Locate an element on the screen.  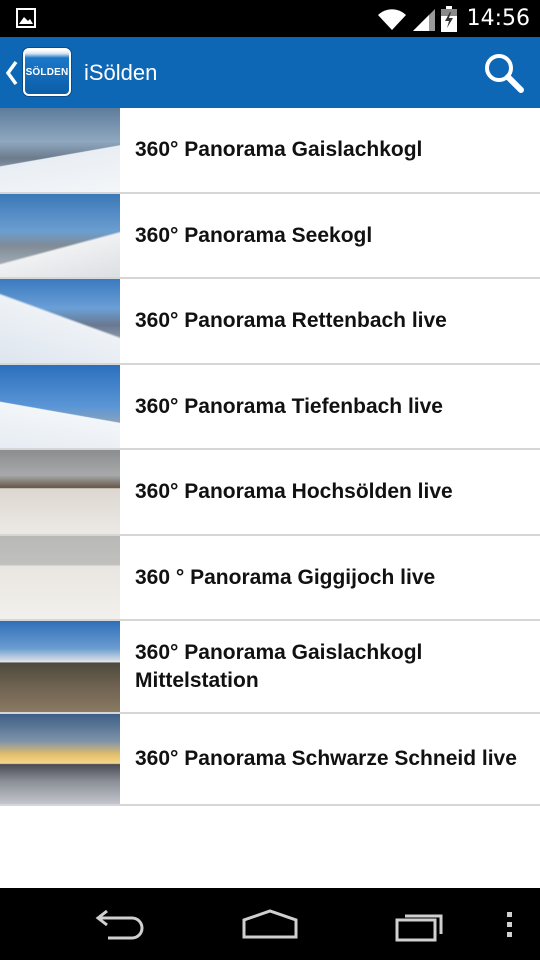
navigation-bar is located at coordinates (270, 924).